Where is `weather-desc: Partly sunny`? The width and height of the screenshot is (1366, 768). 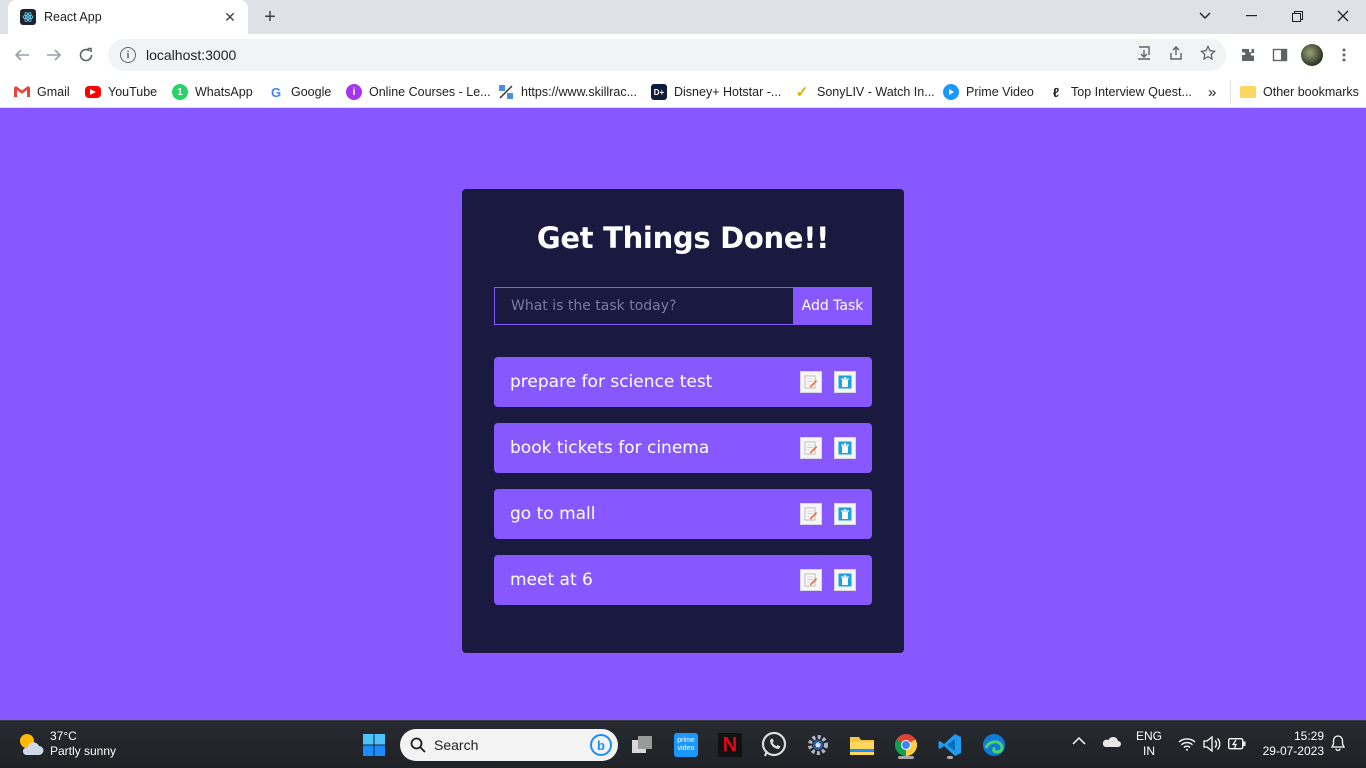 weather-desc: Partly sunny is located at coordinates (83, 751).